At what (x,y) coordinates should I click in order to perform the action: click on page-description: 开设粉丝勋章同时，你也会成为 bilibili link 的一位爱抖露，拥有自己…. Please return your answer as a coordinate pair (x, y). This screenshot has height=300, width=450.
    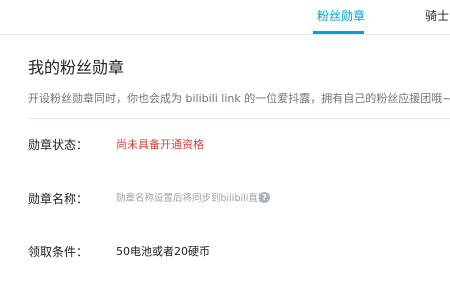
    Looking at the image, I should click on (239, 98).